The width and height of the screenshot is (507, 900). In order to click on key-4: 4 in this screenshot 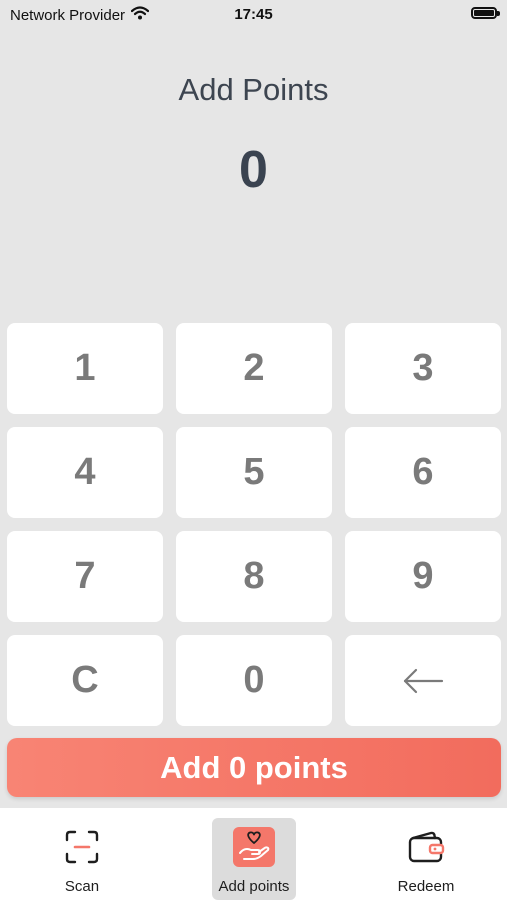, I will do `click(85, 472)`.